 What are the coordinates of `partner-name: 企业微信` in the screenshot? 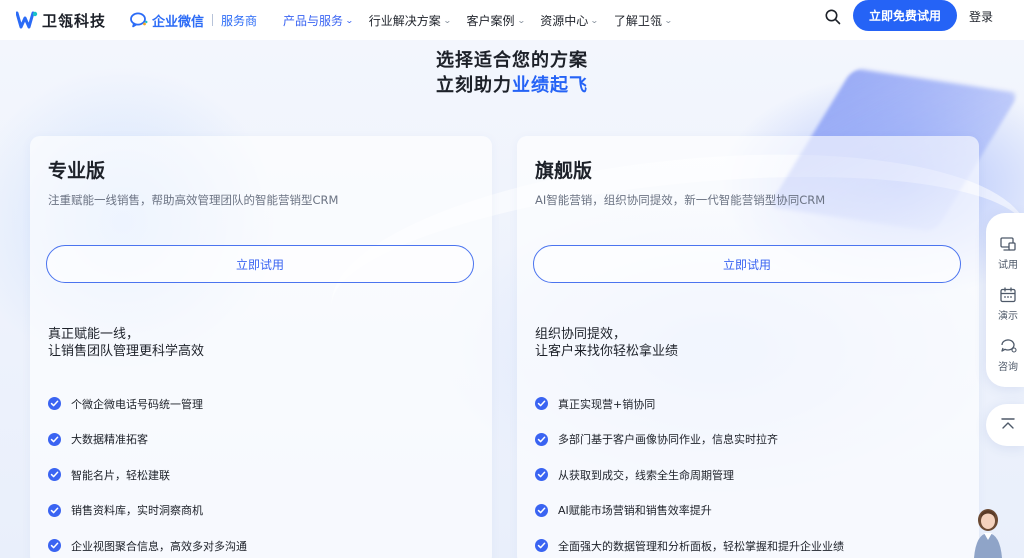 It's located at (178, 22).